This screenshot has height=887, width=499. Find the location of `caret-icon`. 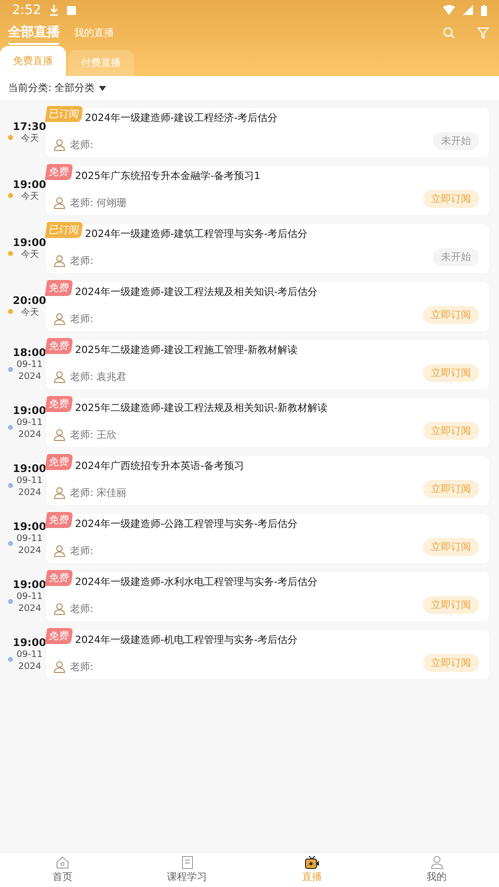

caret-icon is located at coordinates (102, 88).